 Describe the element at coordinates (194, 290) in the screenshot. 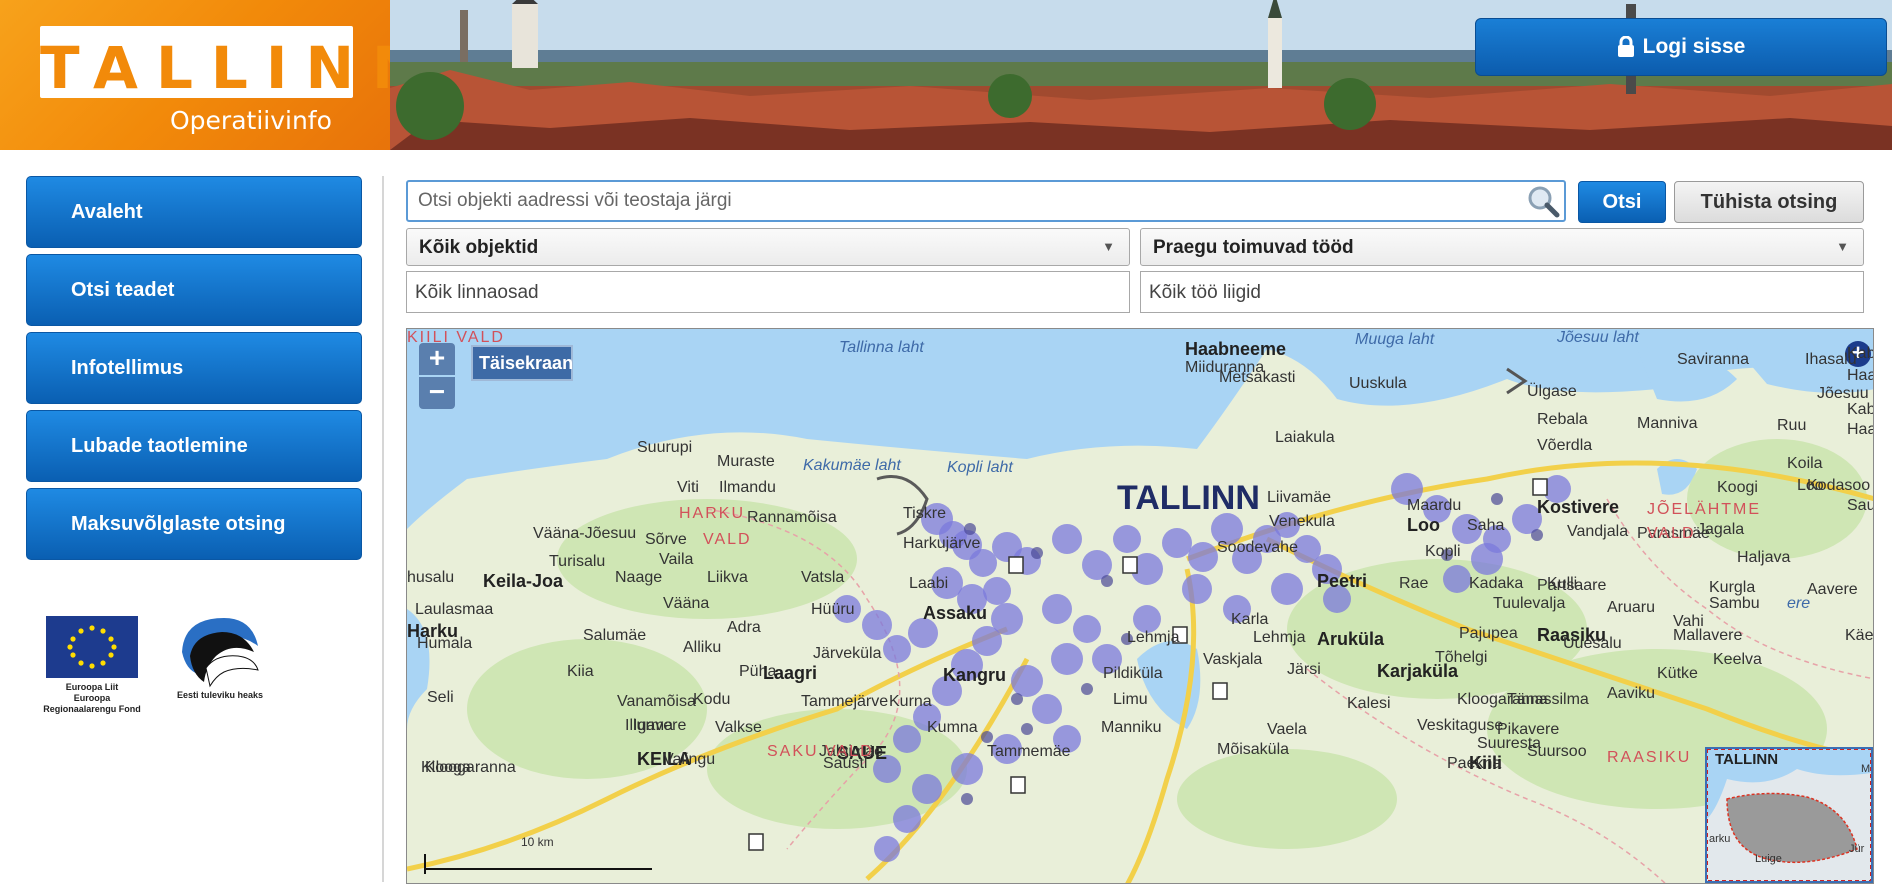

I see `sidebar-item-otsi-teadet: Otsi teadet` at that location.